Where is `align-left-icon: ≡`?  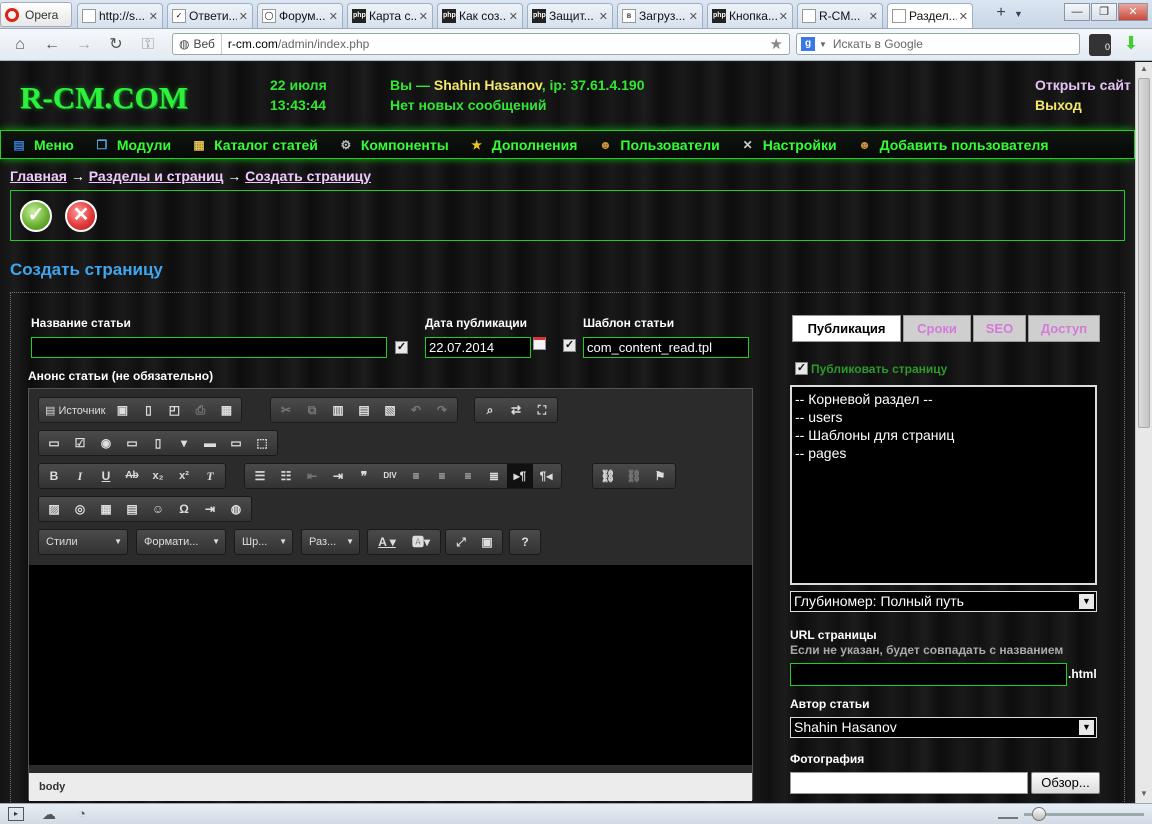
align-left-icon: ≡ is located at coordinates (416, 476).